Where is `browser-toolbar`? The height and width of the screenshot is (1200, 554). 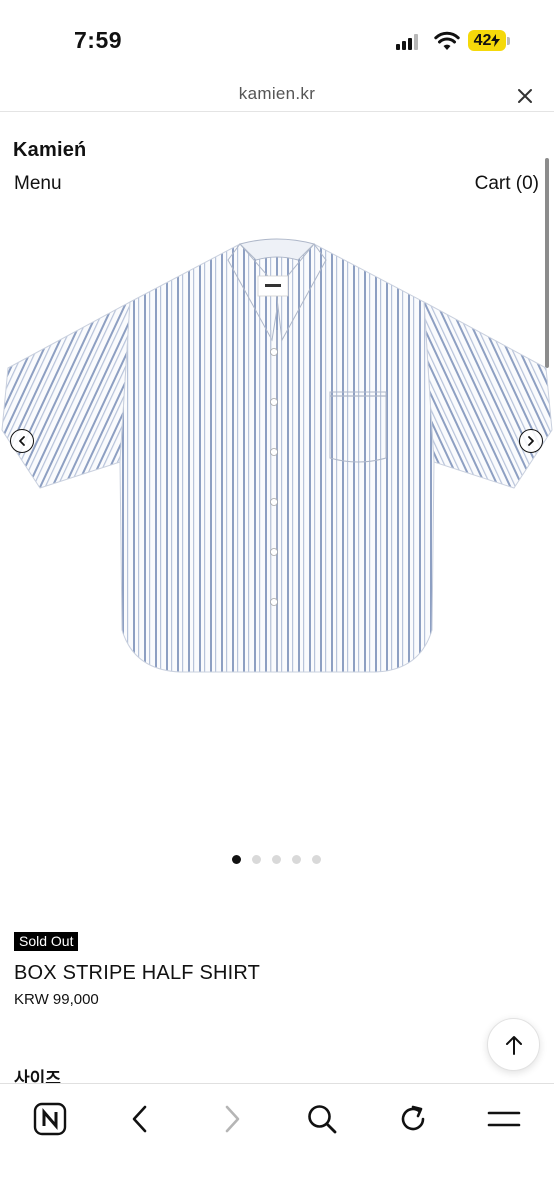 browser-toolbar is located at coordinates (277, 1141).